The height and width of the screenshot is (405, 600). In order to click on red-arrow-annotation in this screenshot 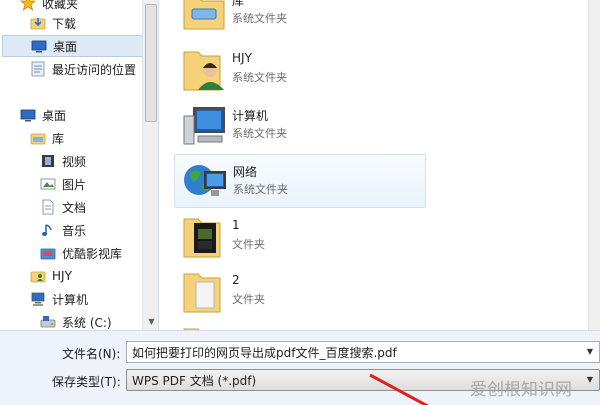, I will do `click(399, 389)`.